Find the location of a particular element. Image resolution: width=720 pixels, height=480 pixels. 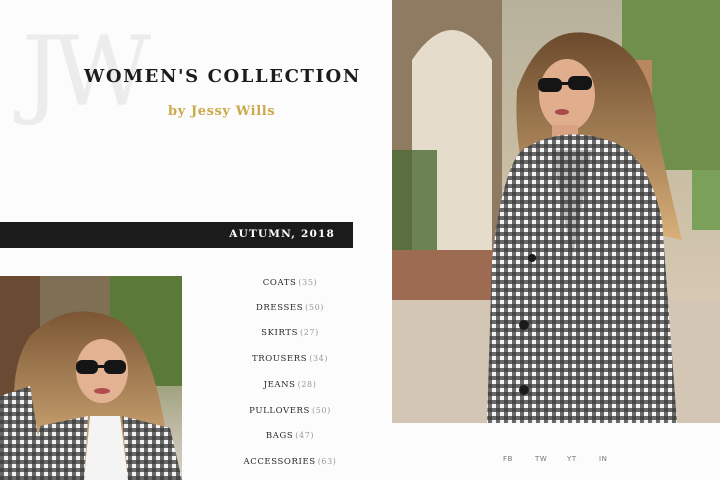

category-count: (28) is located at coordinates (307, 384).